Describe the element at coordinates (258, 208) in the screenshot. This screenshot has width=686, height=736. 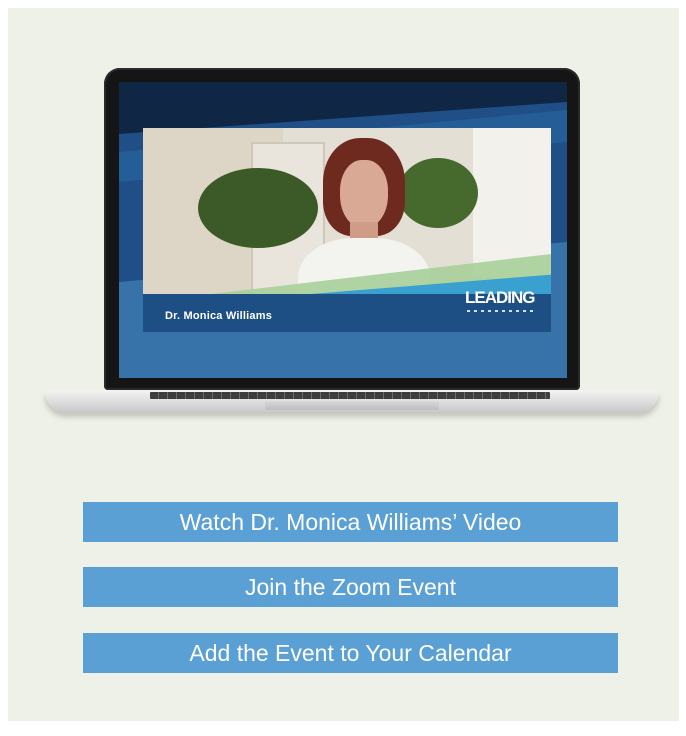
I see `plant-left` at that location.